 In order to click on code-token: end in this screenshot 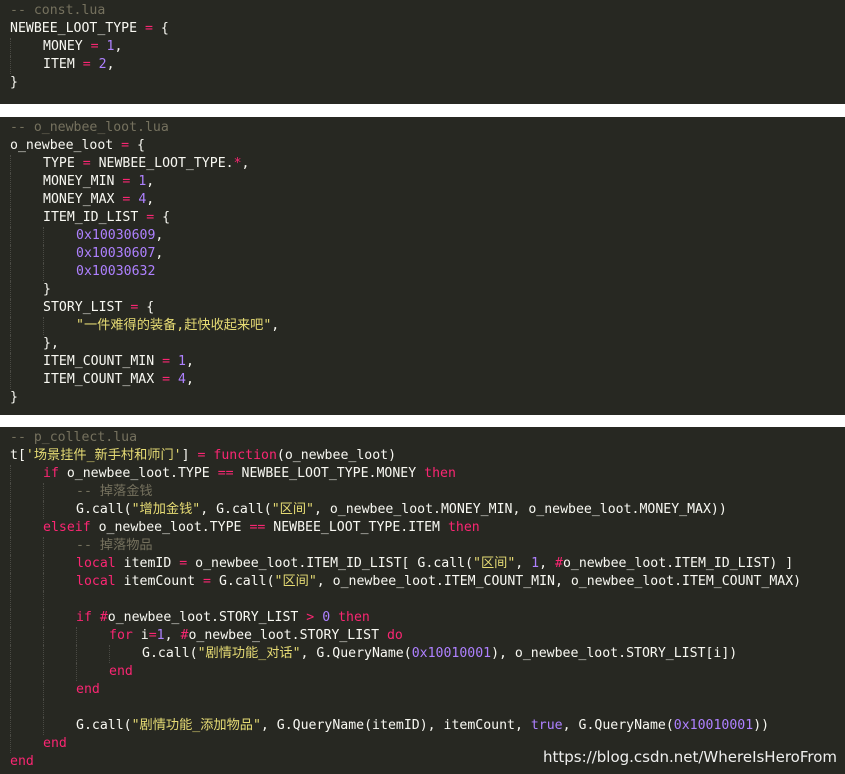, I will do `click(121, 671)`.